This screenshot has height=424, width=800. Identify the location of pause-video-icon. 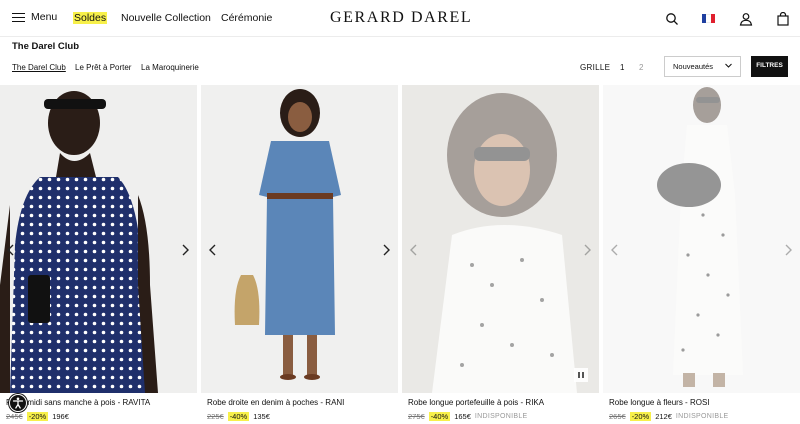
(581, 375).